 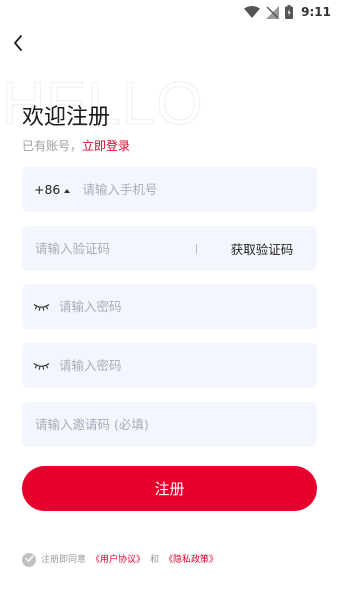 What do you see at coordinates (155, 560) in the screenshot?
I see `agreement-conjunction: 和` at bounding box center [155, 560].